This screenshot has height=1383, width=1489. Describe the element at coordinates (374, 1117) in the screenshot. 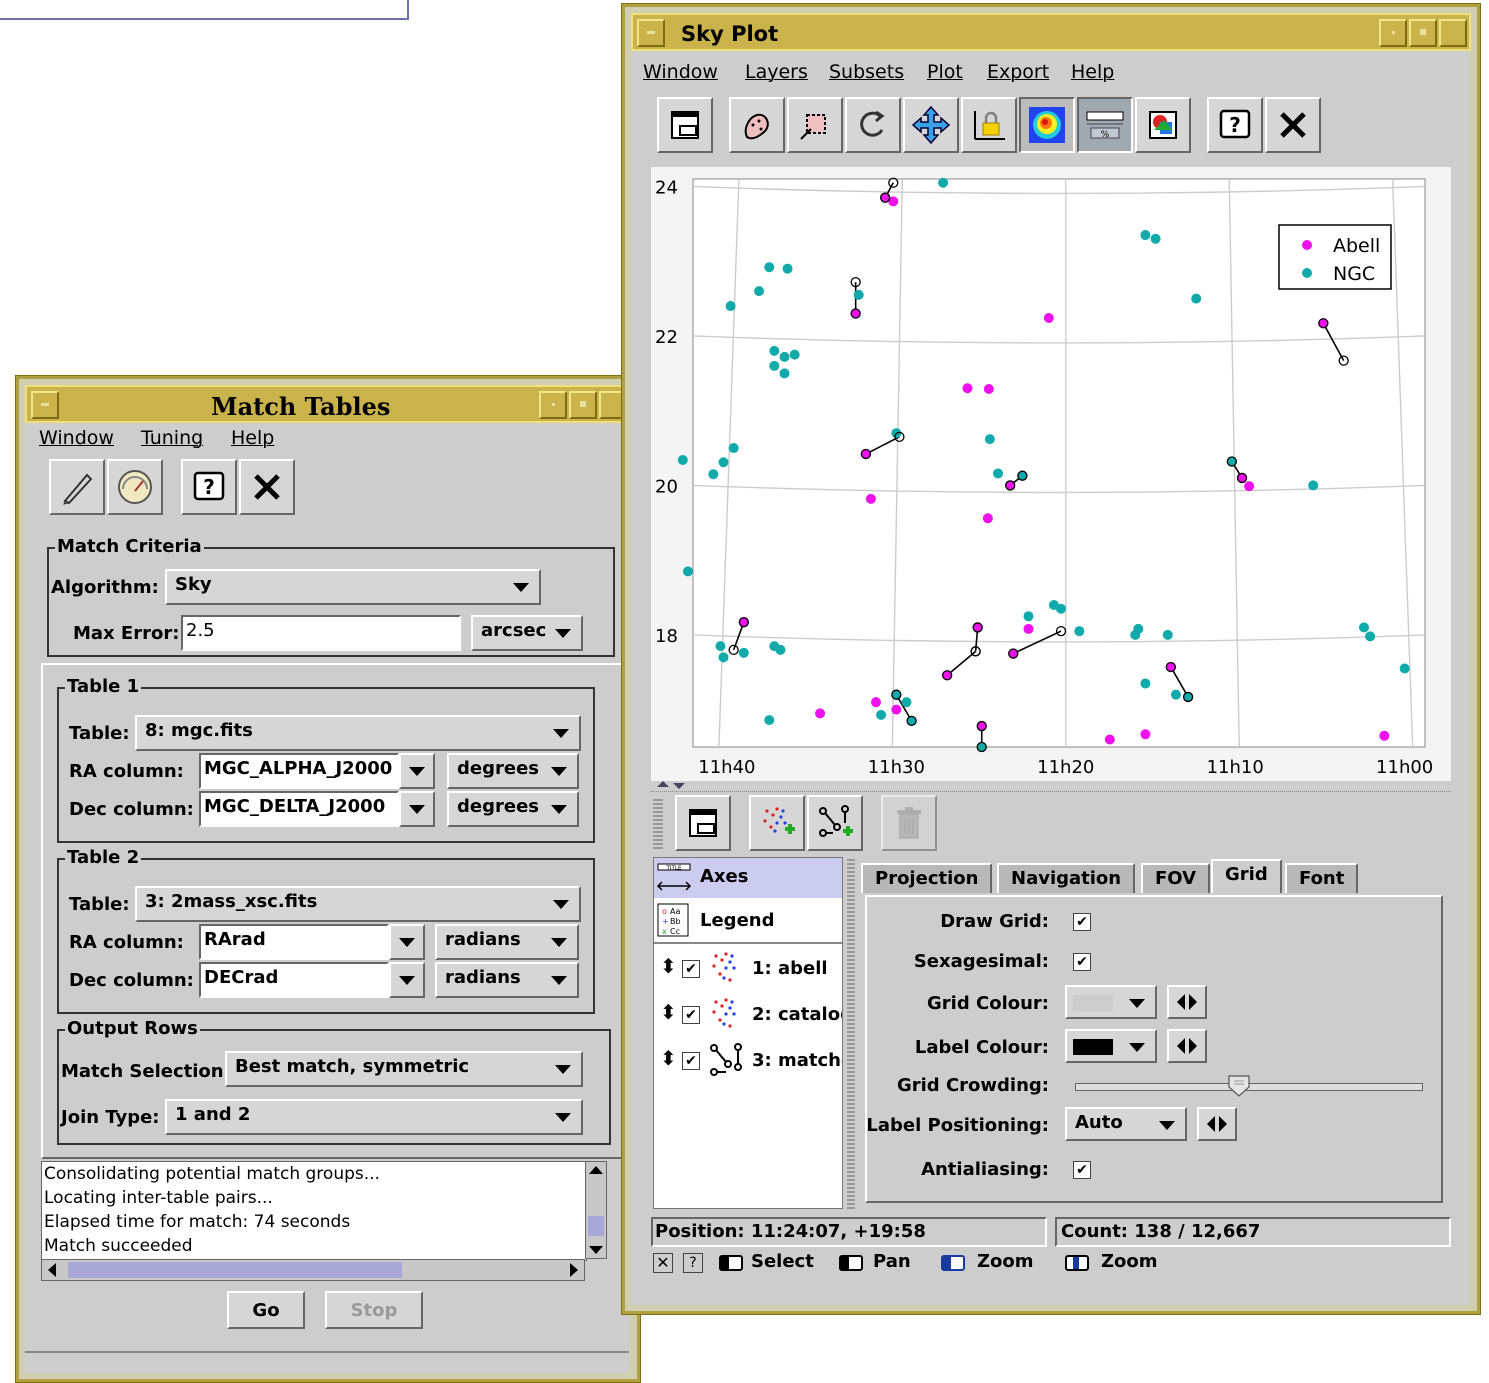

I see `join-type-select: 1 and 2` at that location.